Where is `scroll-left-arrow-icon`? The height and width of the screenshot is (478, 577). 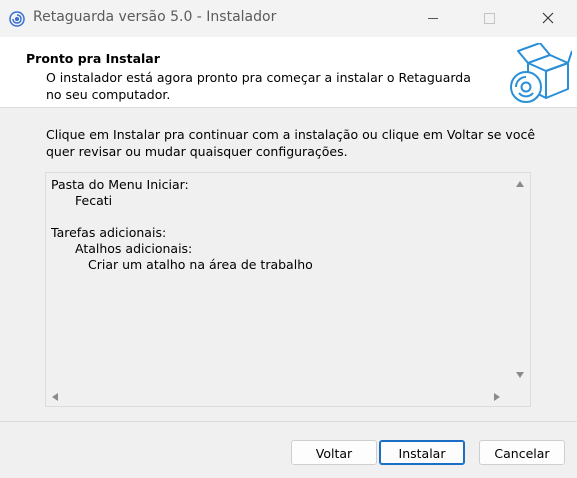
scroll-left-arrow-icon is located at coordinates (55, 397).